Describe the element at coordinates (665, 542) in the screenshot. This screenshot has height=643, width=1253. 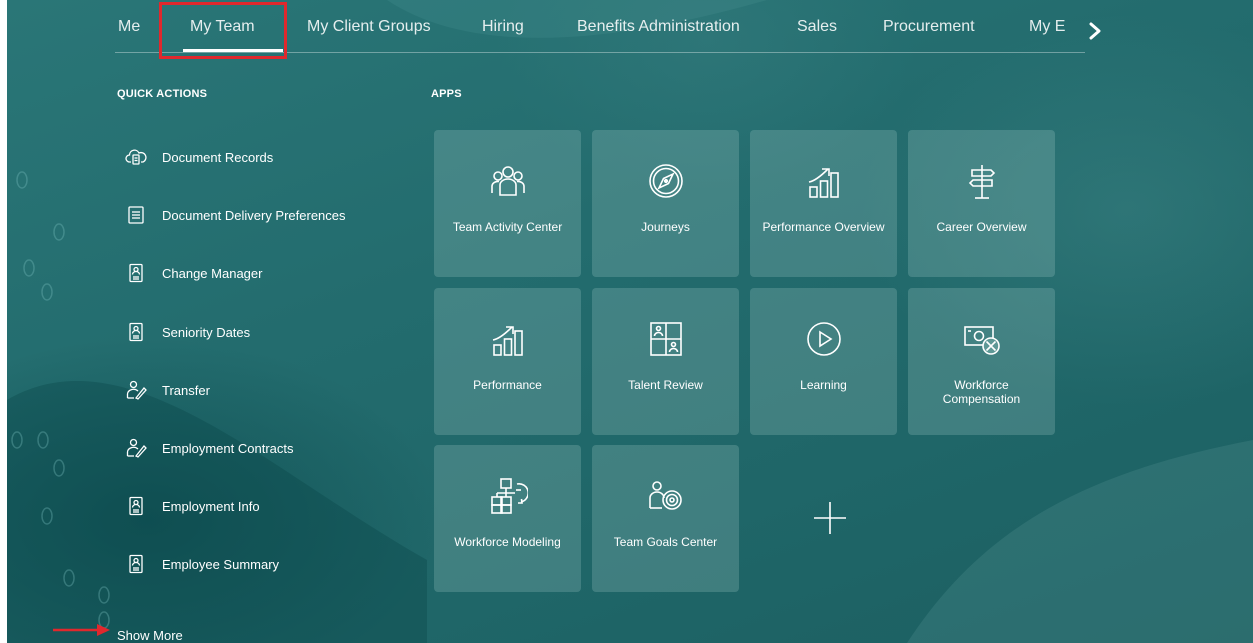
I see `app-tile-label: Team Goals Center` at that location.